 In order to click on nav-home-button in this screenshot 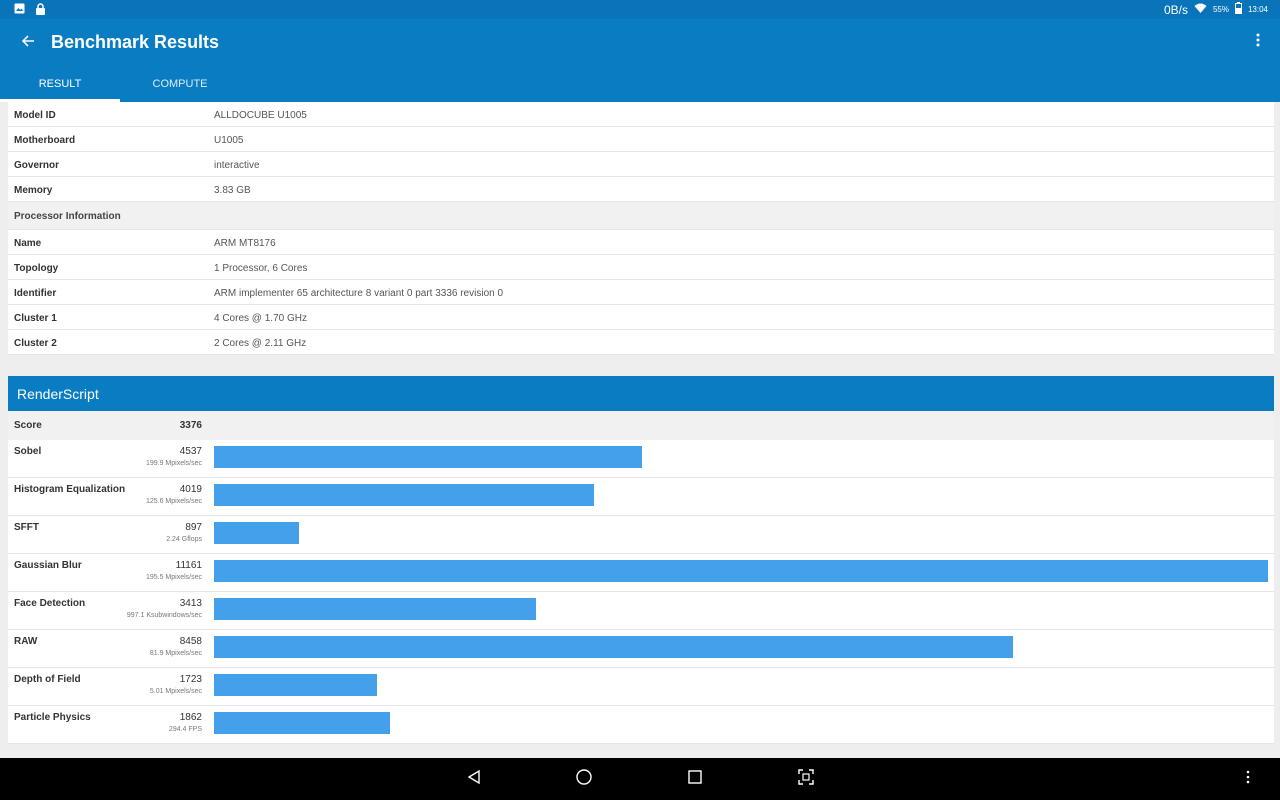, I will do `click(584, 779)`.